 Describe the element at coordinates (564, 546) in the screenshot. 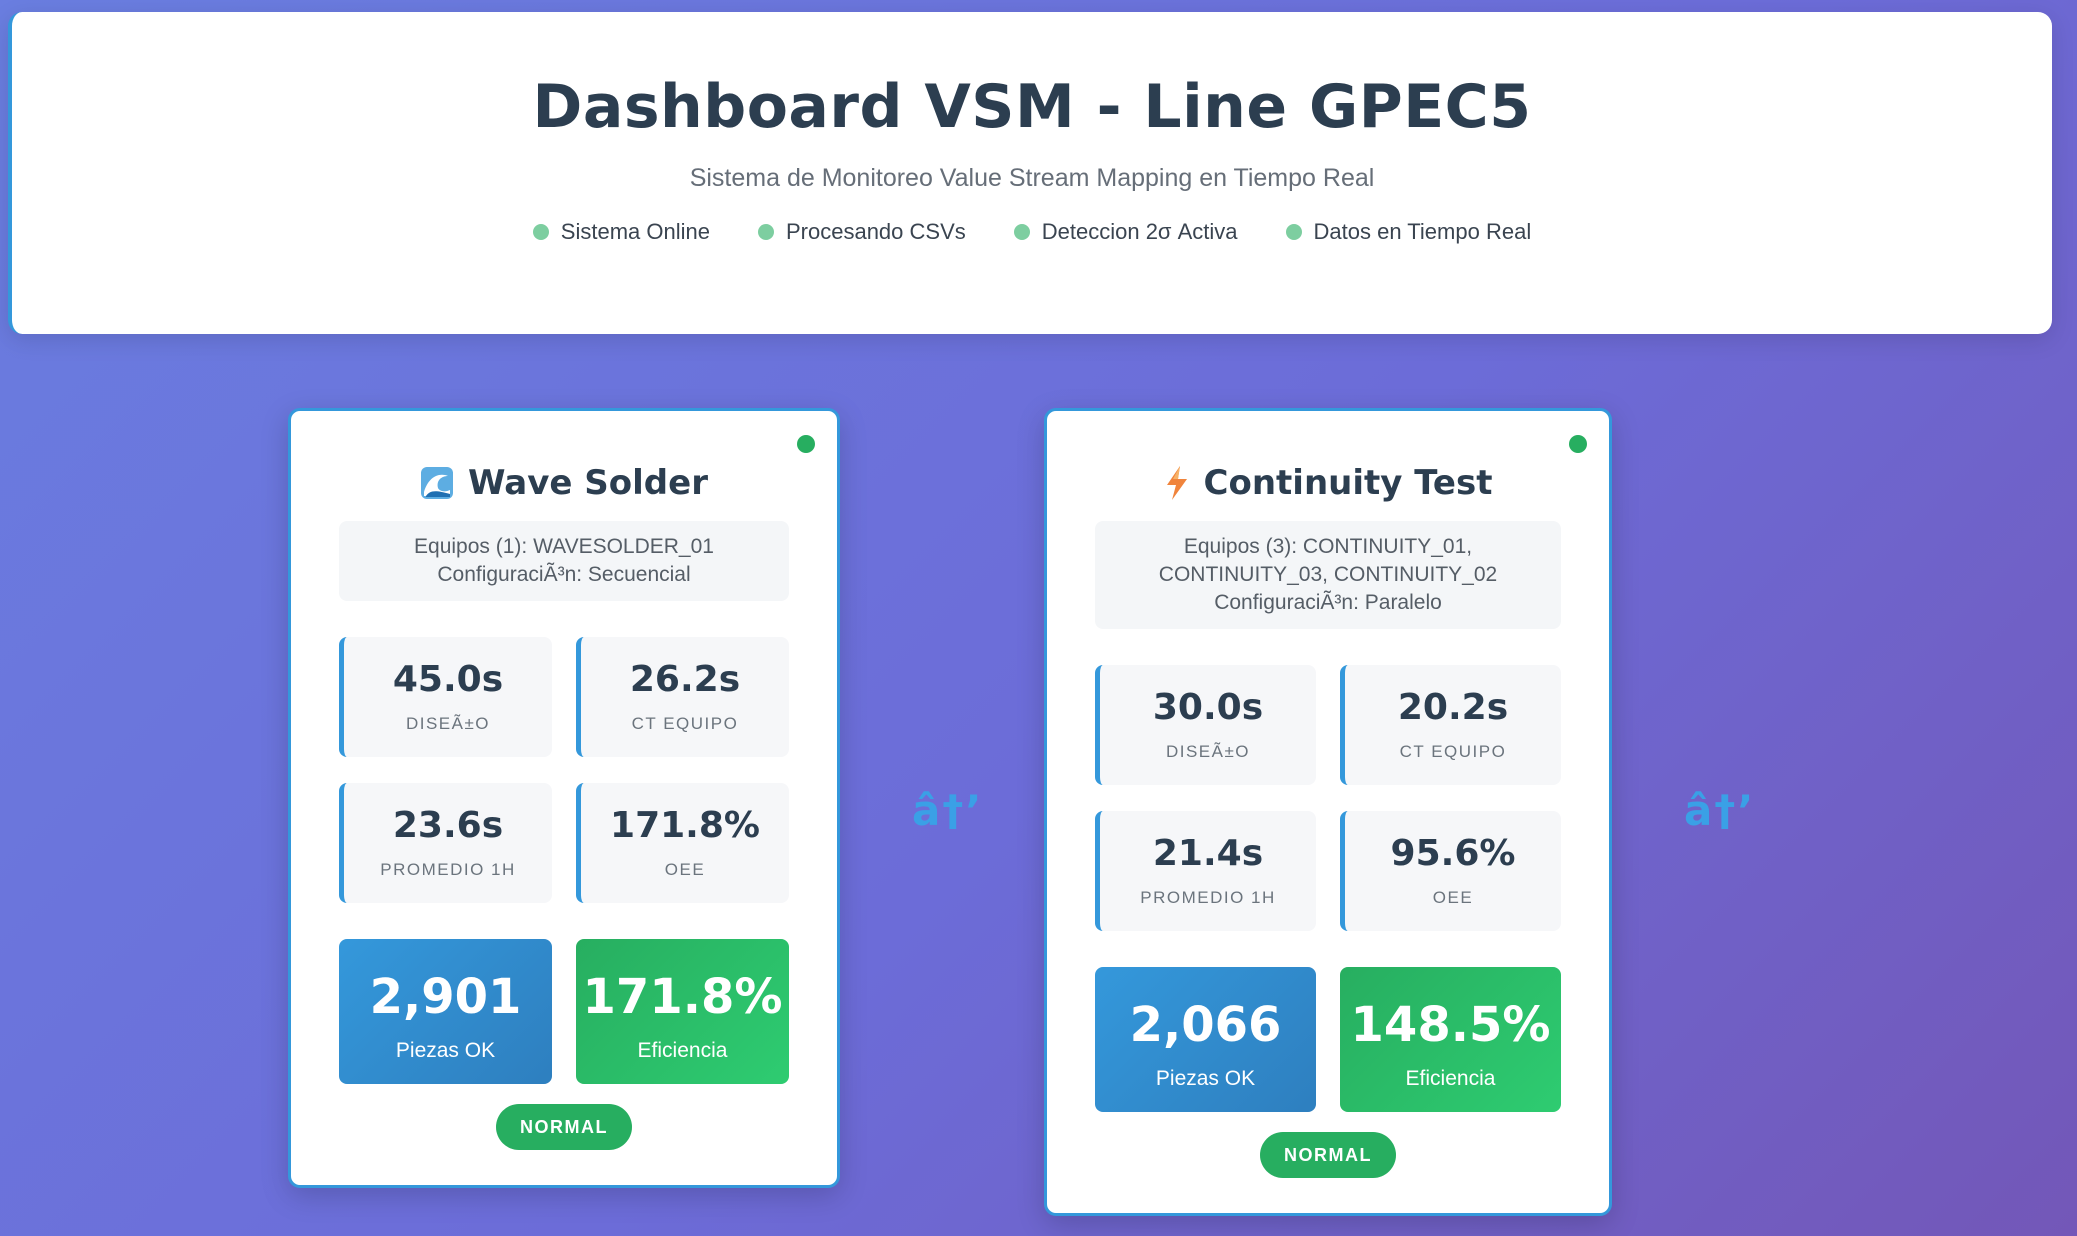

I see `equipment-list: Equipos (1): WAVESOLDER_01` at that location.